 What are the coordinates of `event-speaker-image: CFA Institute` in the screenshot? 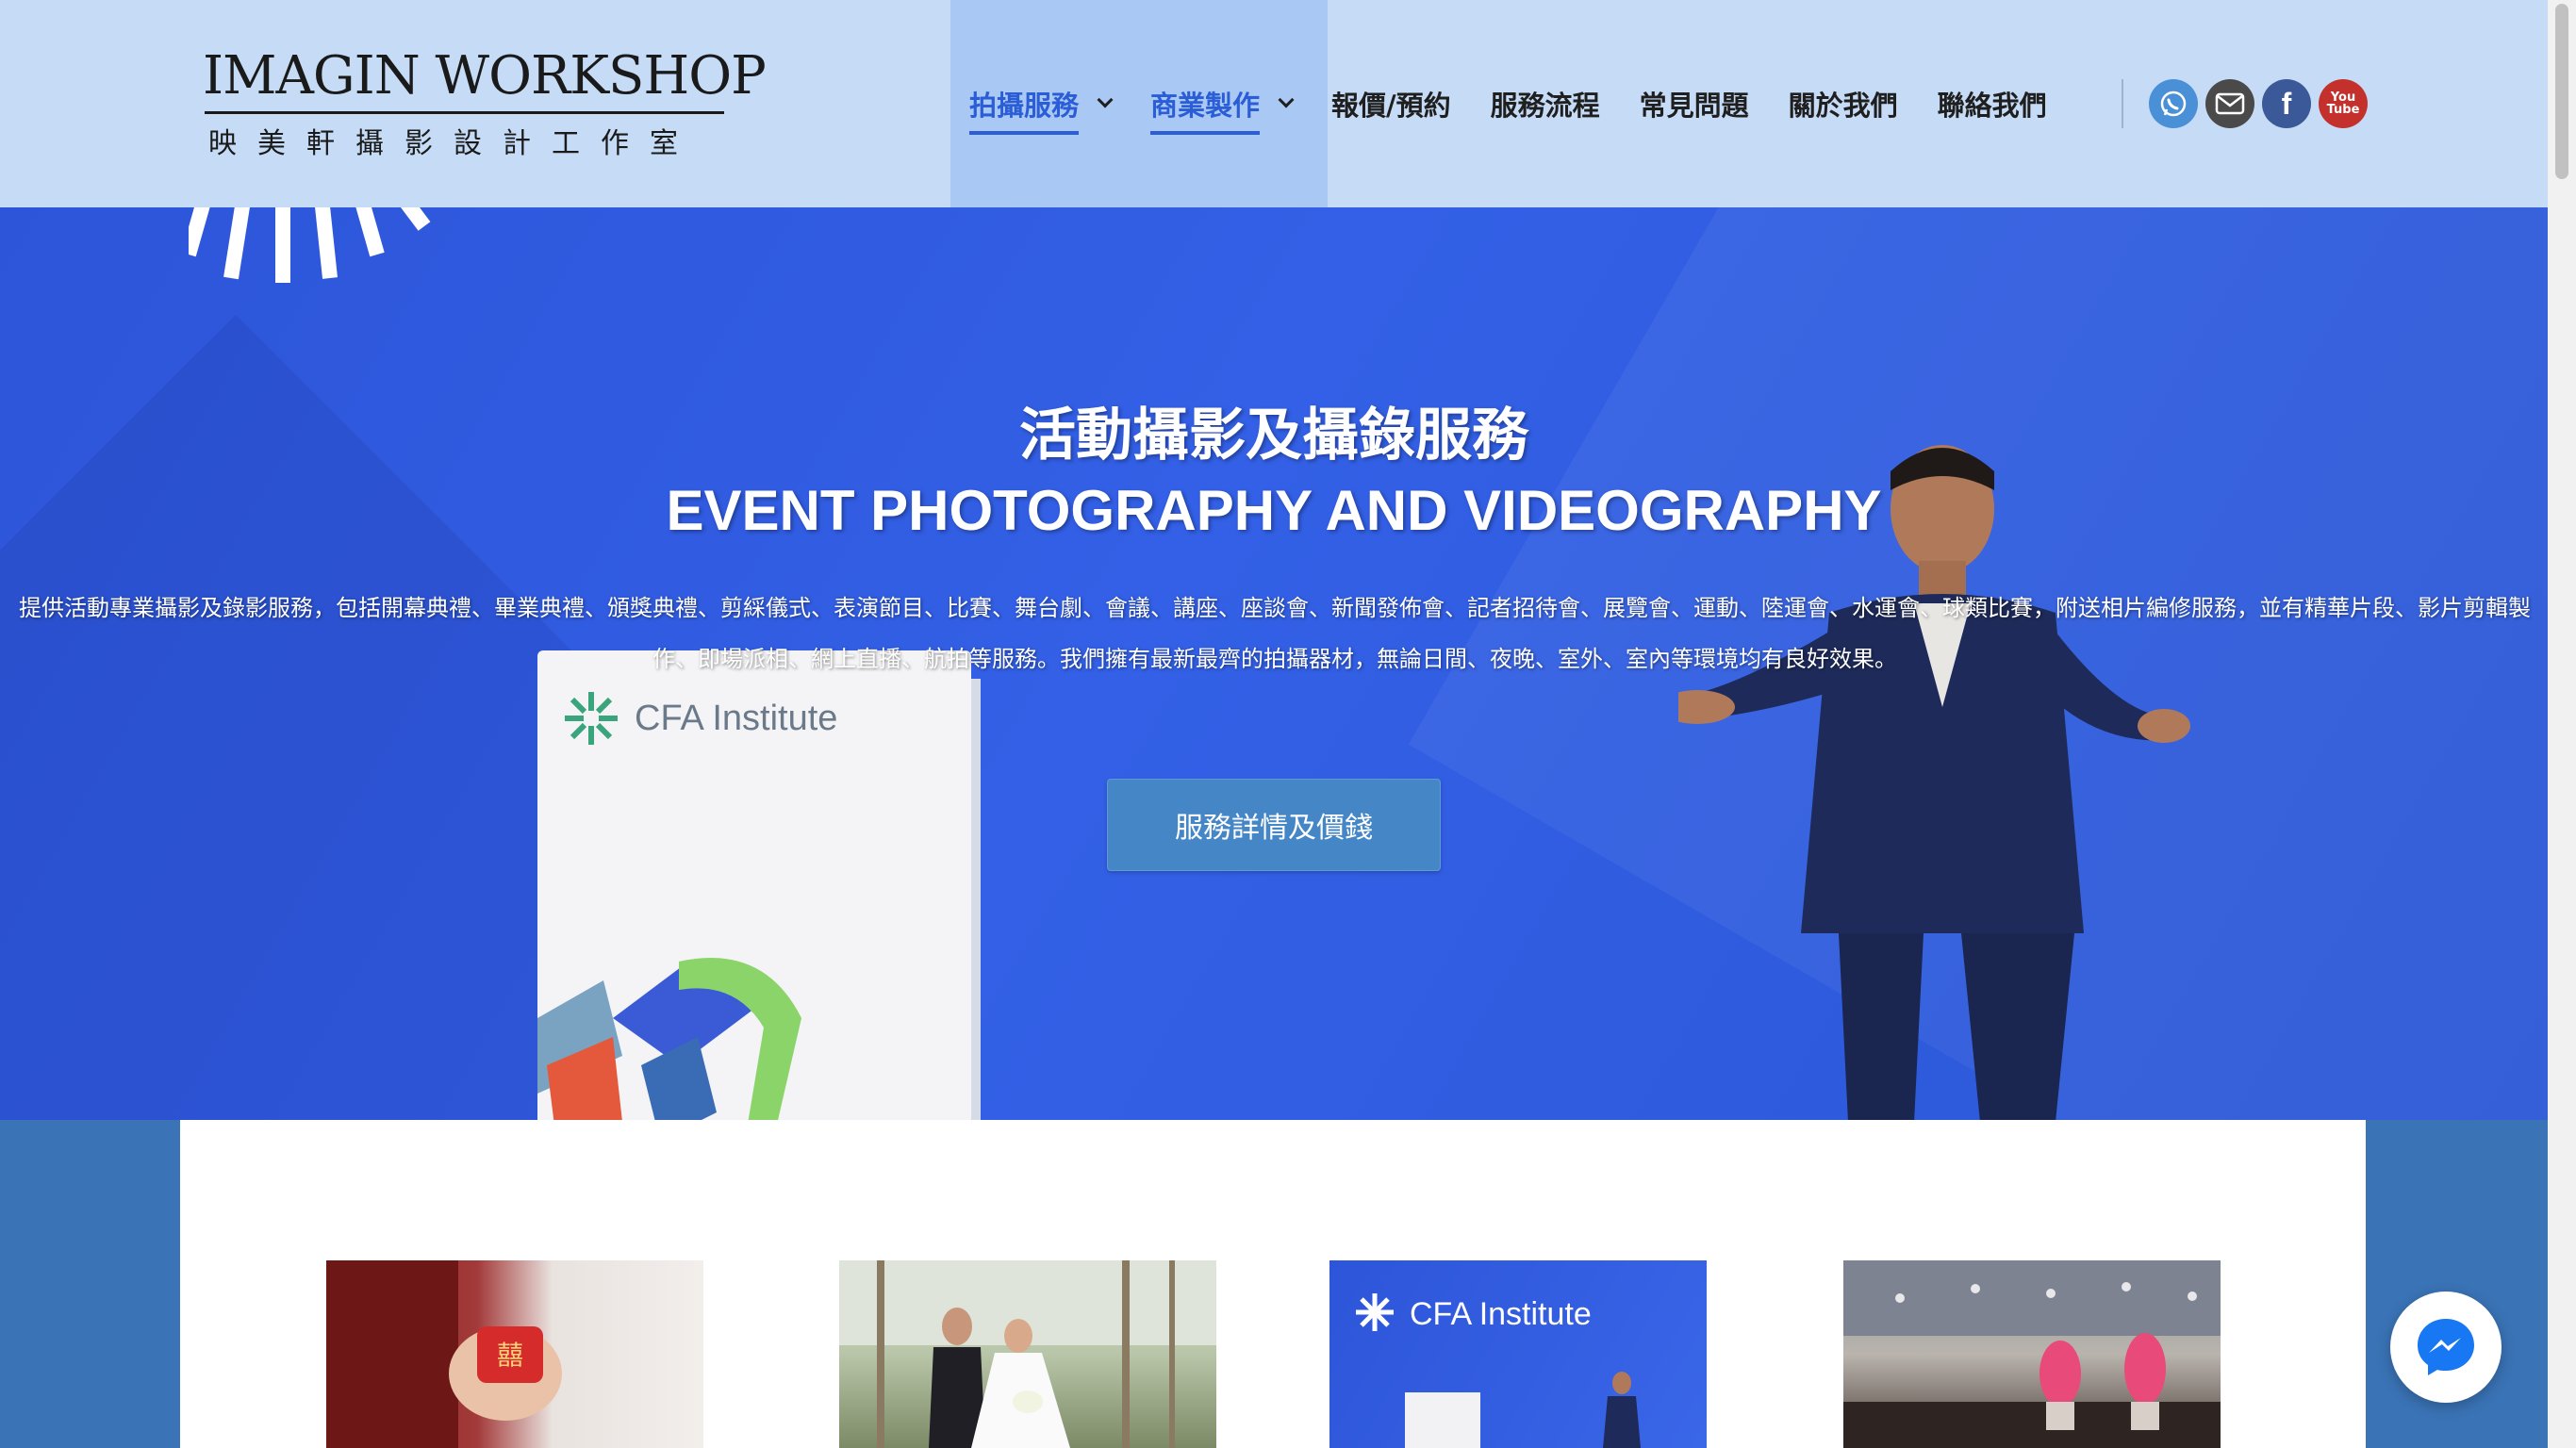 It's located at (1498, 1370).